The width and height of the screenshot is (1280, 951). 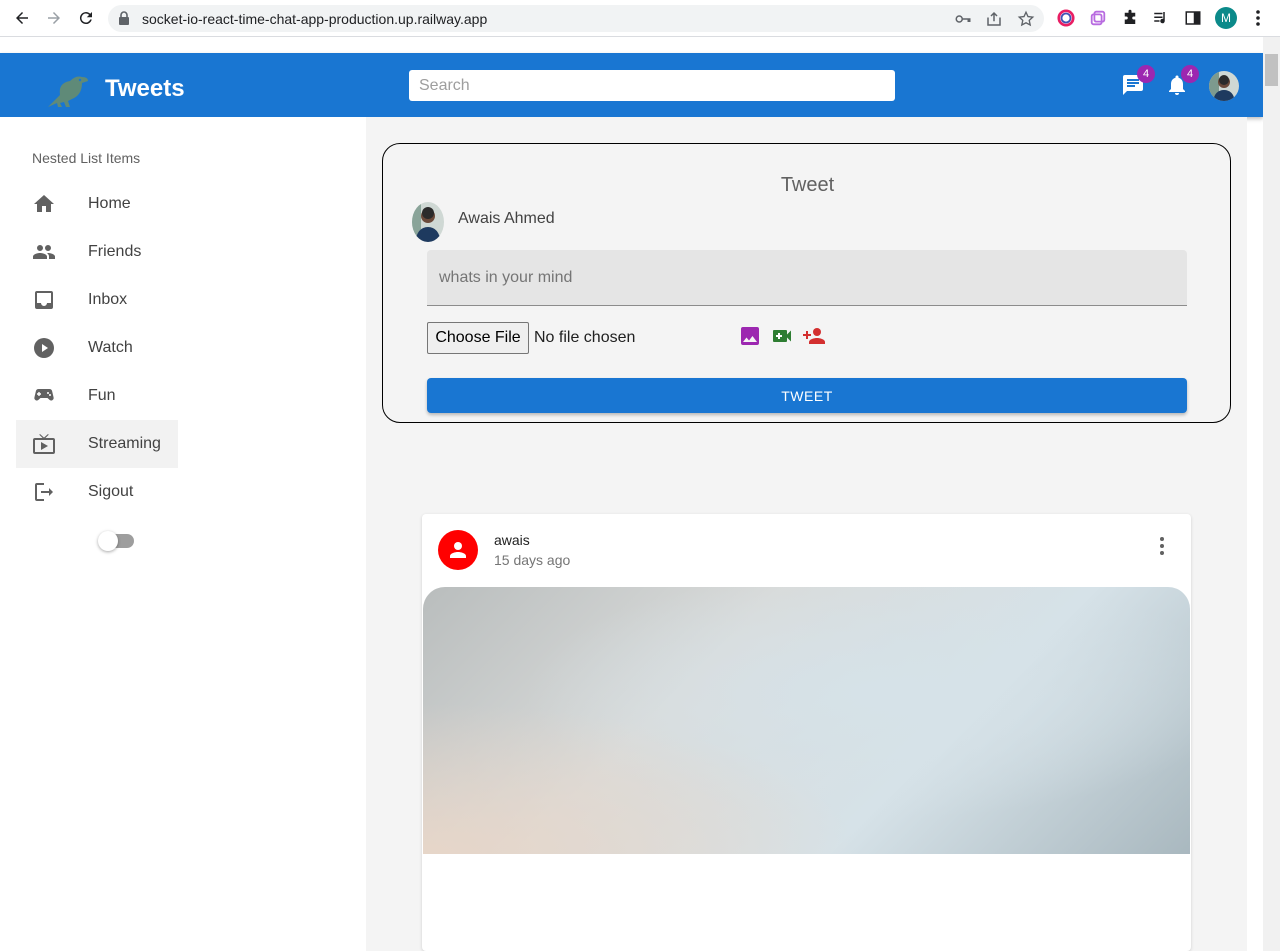 I want to click on scrollbar-thumb, so click(x=1271, y=70).